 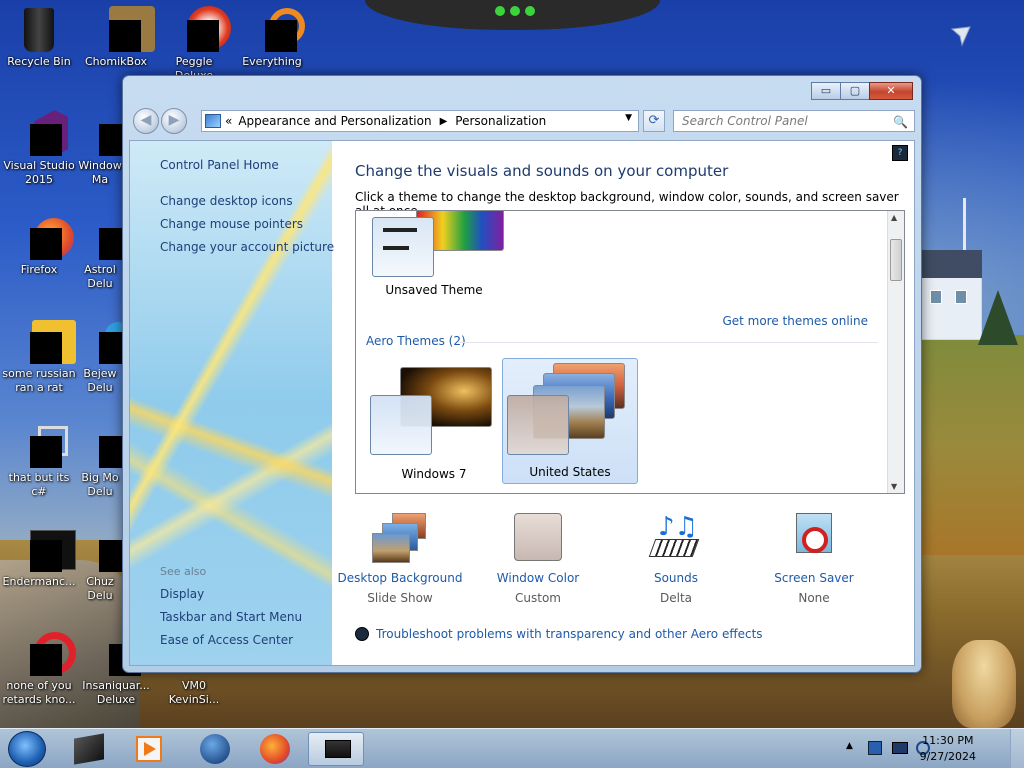 What do you see at coordinates (219, 165) in the screenshot?
I see `control-panel-home-link: Control Panel Home` at bounding box center [219, 165].